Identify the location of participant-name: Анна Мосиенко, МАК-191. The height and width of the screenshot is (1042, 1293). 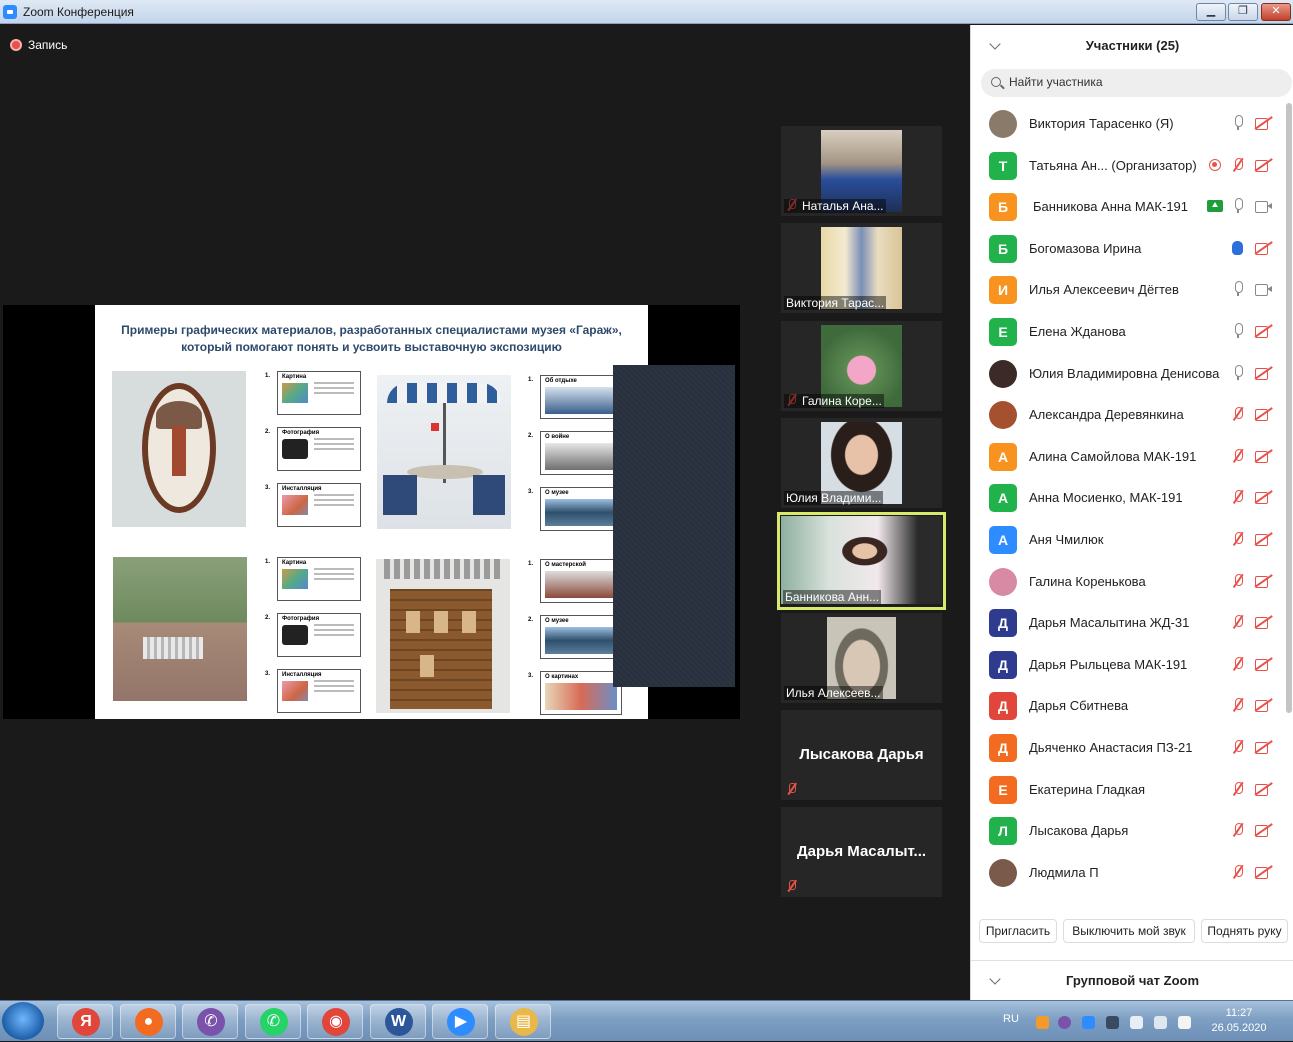
(1106, 498).